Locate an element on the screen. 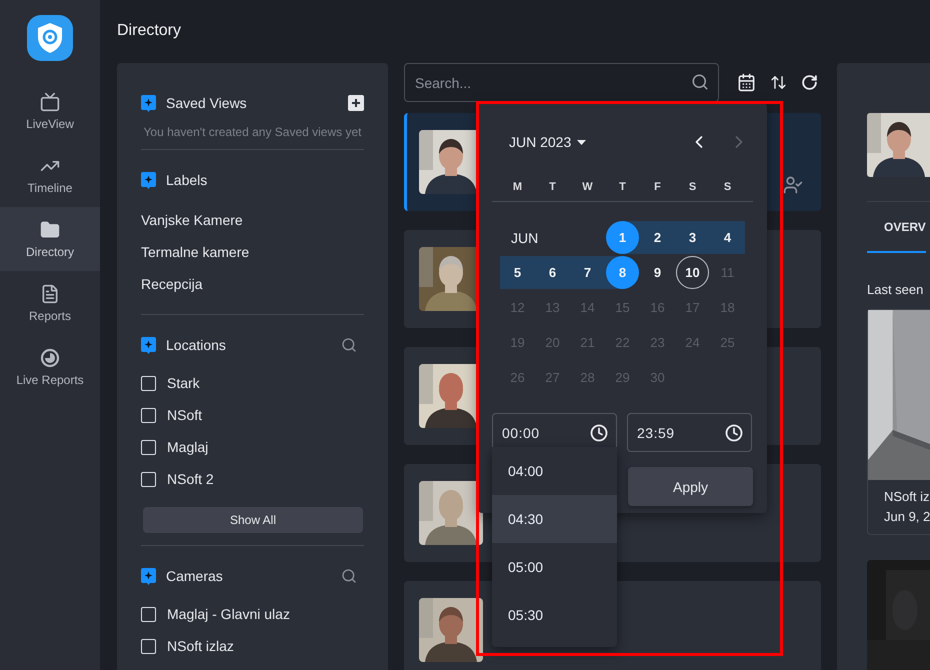 The height and width of the screenshot is (670, 930). time-option: 05:00 is located at coordinates (554, 567).